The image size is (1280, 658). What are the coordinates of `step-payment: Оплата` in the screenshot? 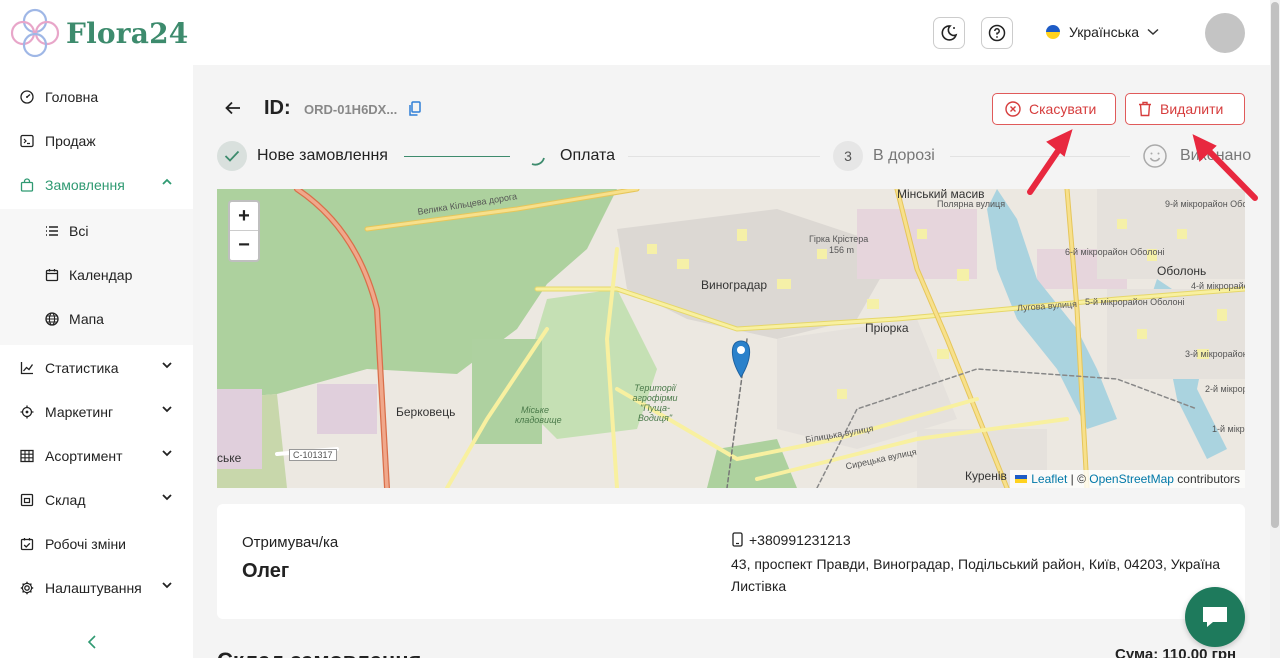 It's located at (567, 156).